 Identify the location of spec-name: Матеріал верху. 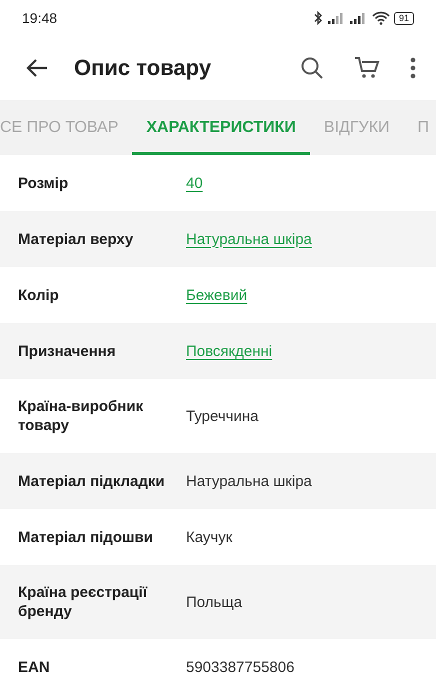
(76, 239).